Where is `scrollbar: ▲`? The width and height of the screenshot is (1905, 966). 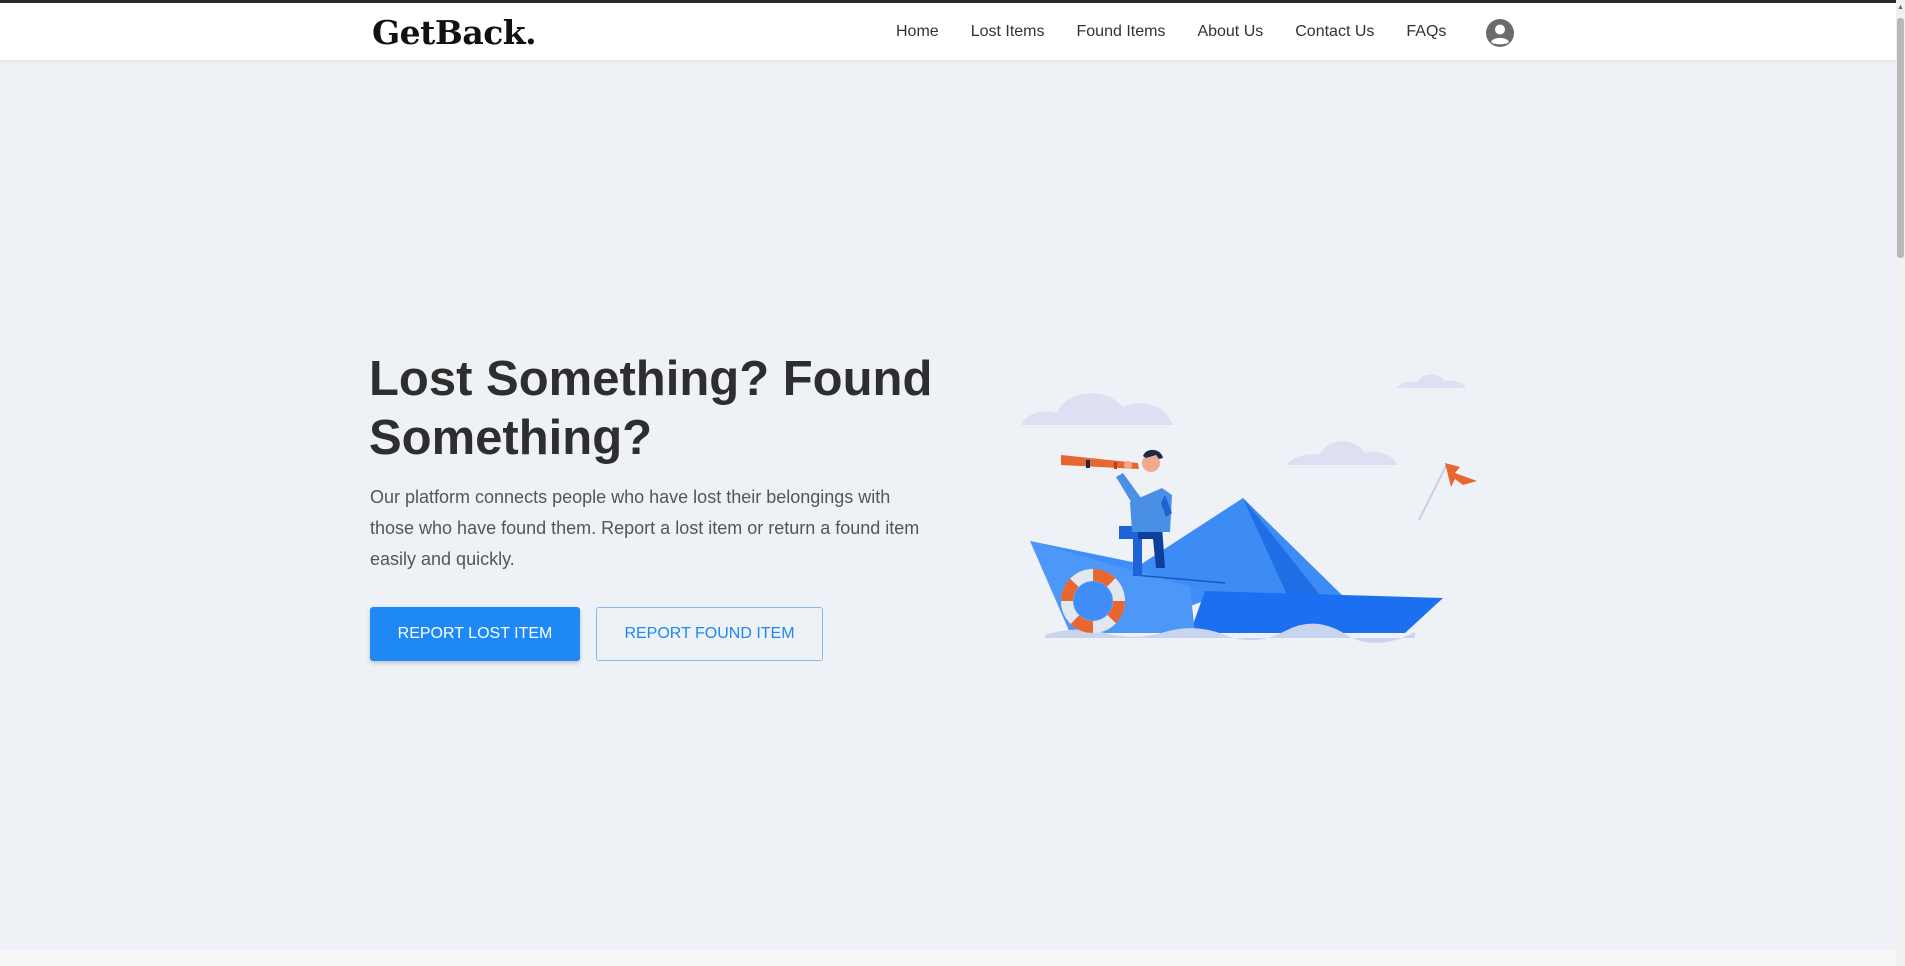 scrollbar: ▲ is located at coordinates (1900, 483).